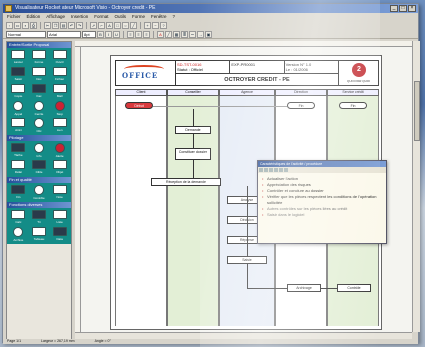 This screenshot has width=425, height=347. What do you see at coordinates (39, 57) in the screenshot?
I see `stencil-shape: Forme` at bounding box center [39, 57].